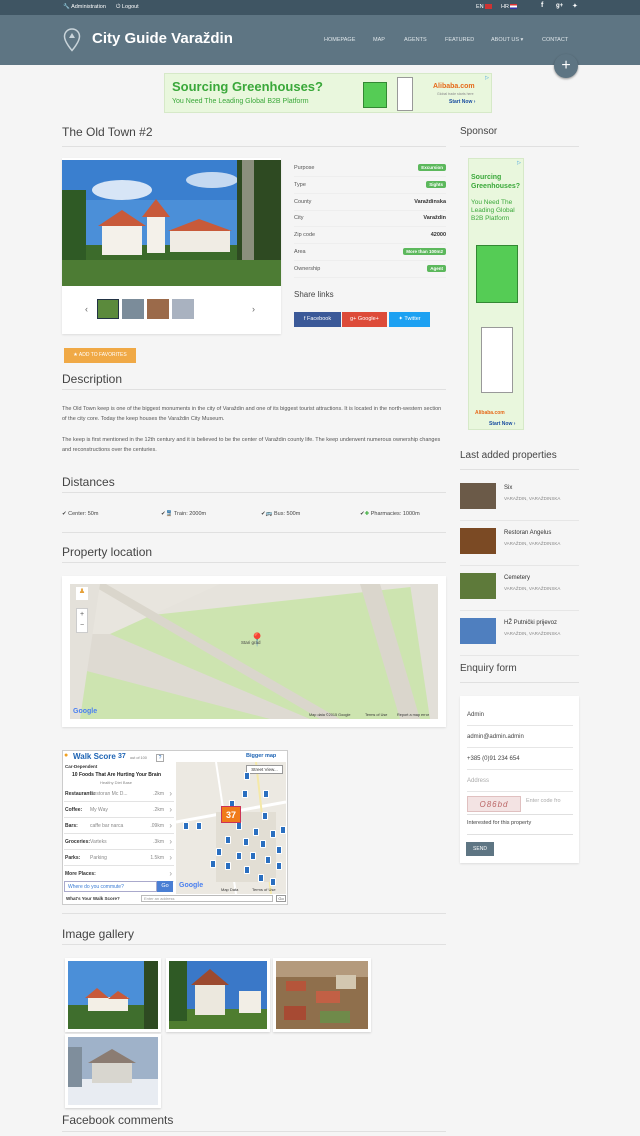 Image resolution: width=640 pixels, height=1136 pixels. I want to click on share-facebook-label: Facebook, so click(319, 319).